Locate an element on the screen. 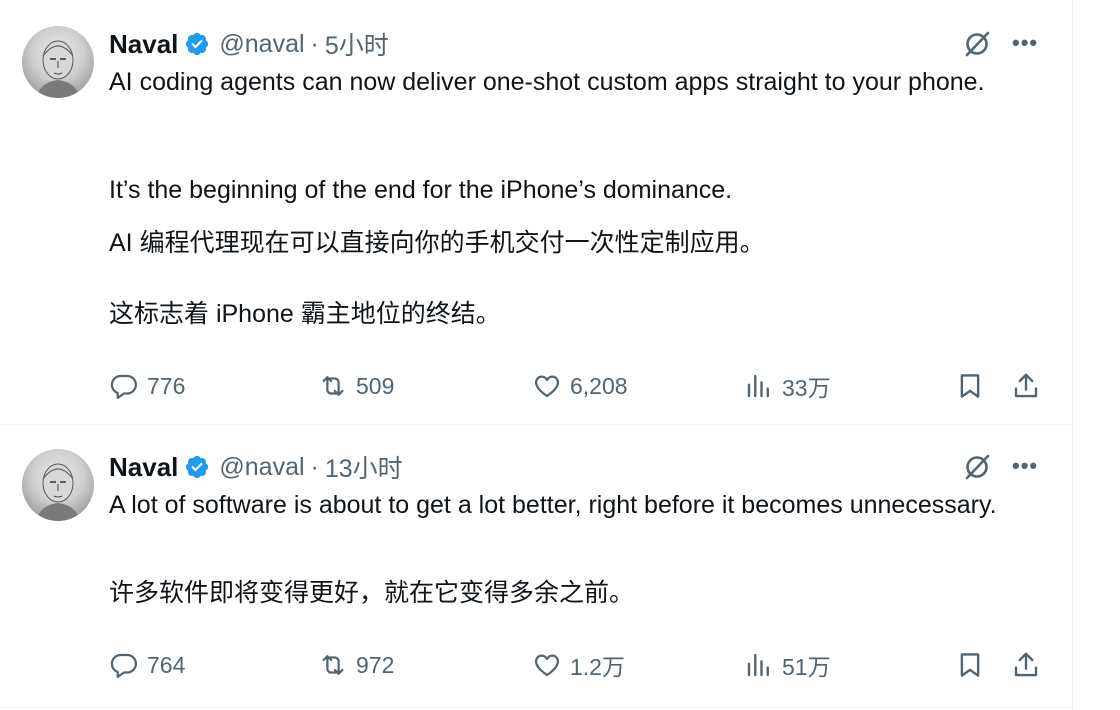 This screenshot has width=1120, height=710. timeline-right-border is located at coordinates (1072, 355).